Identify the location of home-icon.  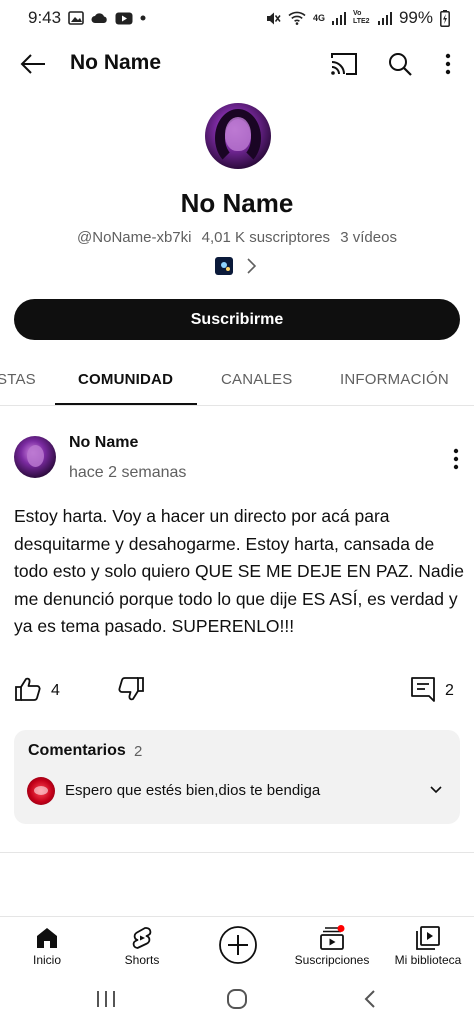
(47, 938).